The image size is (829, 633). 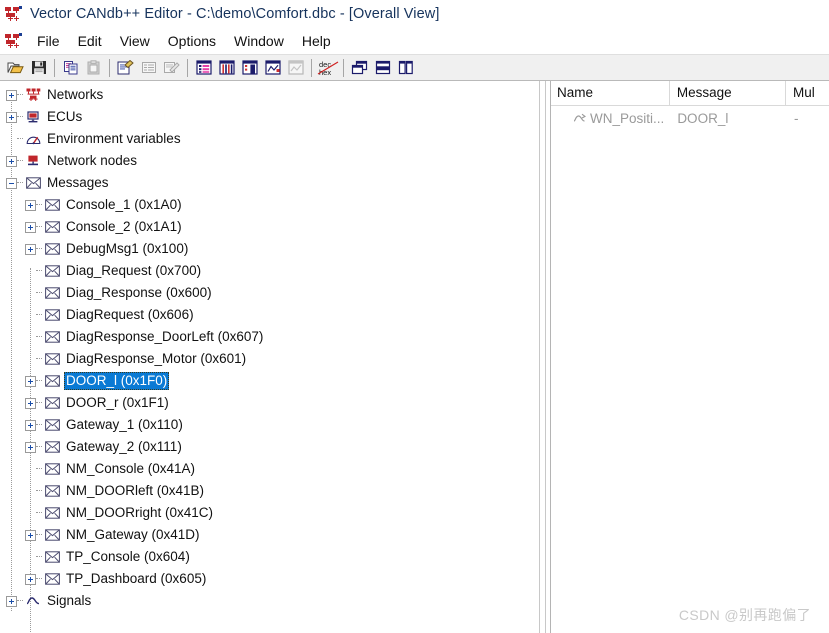 I want to click on dec-hex-icon: dec hex, so click(x=327, y=68).